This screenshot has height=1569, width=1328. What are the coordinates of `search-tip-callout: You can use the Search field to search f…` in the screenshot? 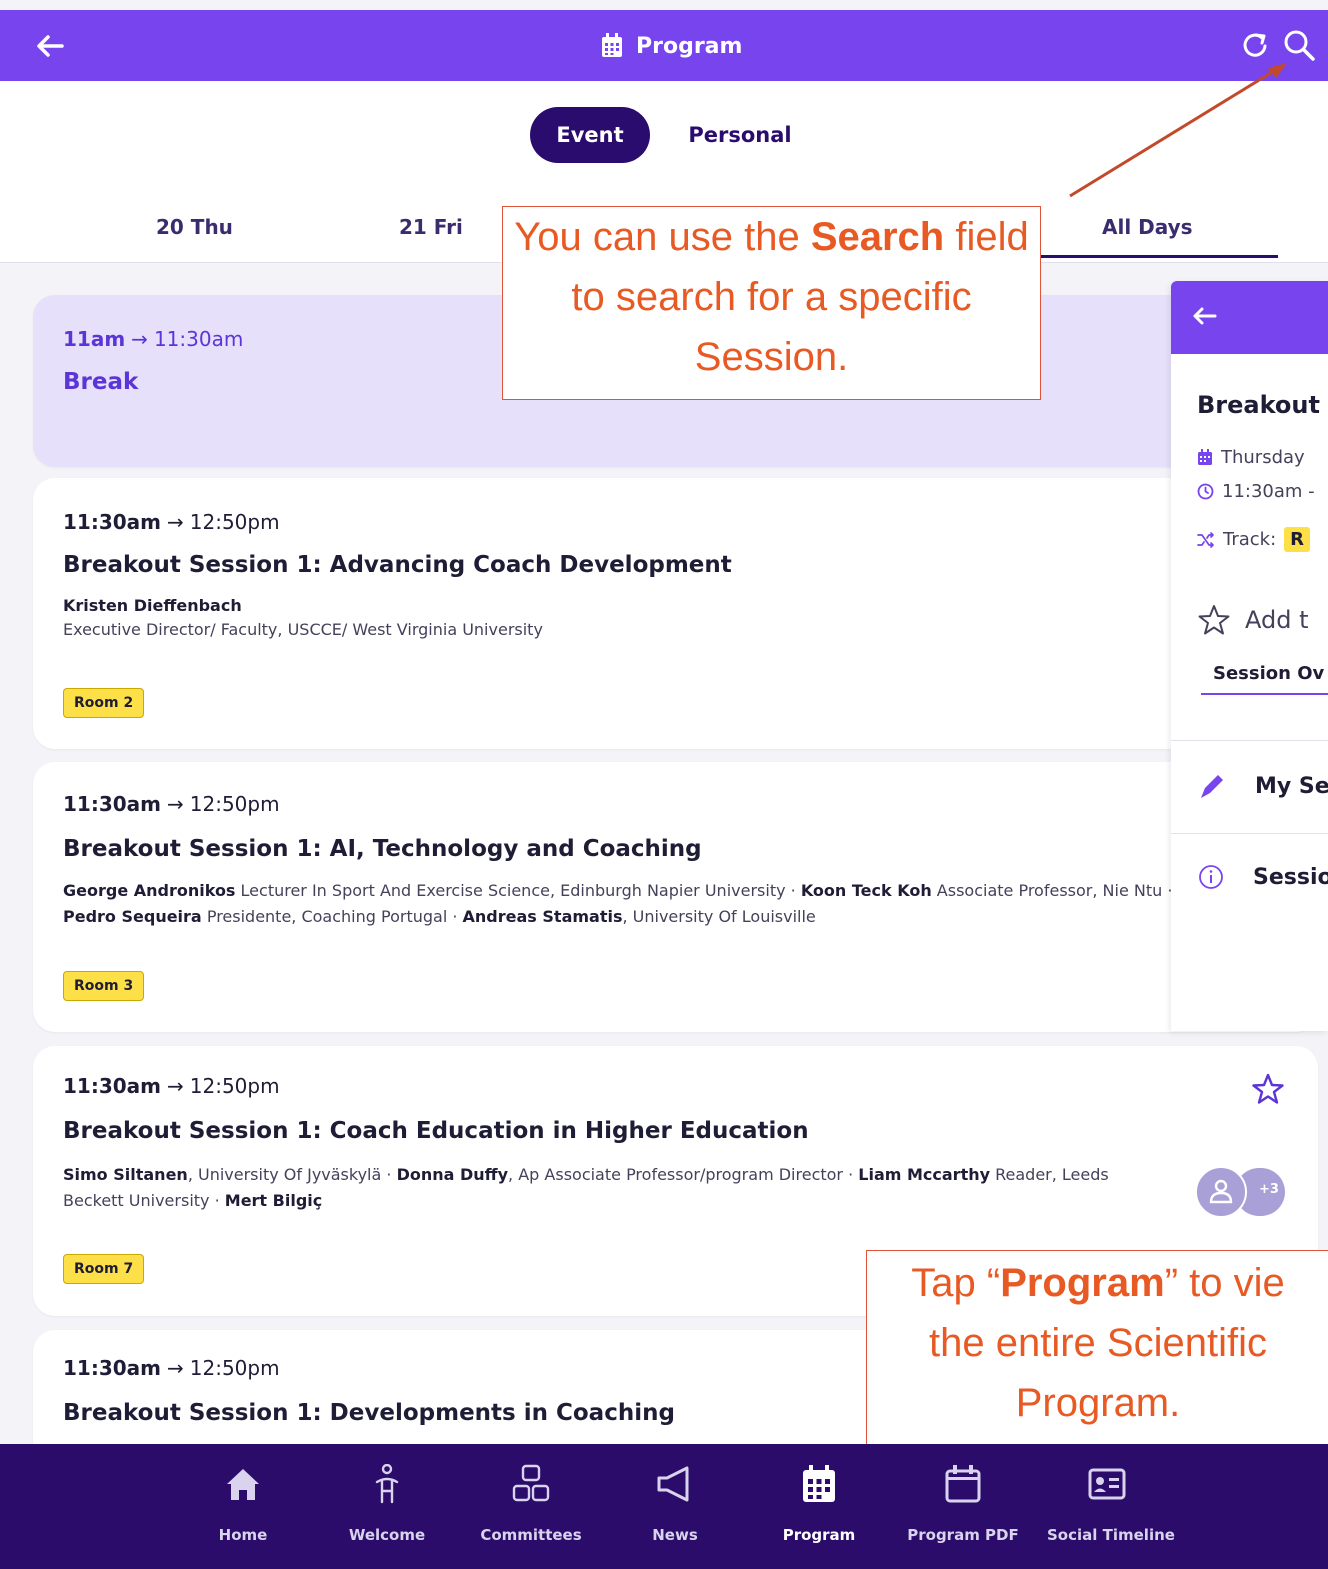 It's located at (771, 303).